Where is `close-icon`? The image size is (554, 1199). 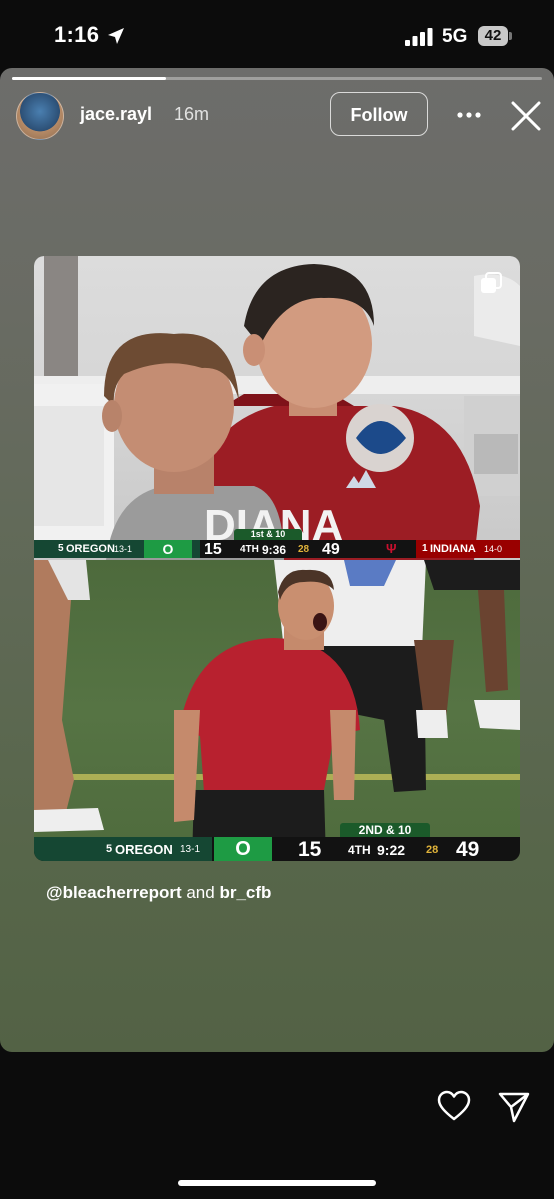 close-icon is located at coordinates (526, 116).